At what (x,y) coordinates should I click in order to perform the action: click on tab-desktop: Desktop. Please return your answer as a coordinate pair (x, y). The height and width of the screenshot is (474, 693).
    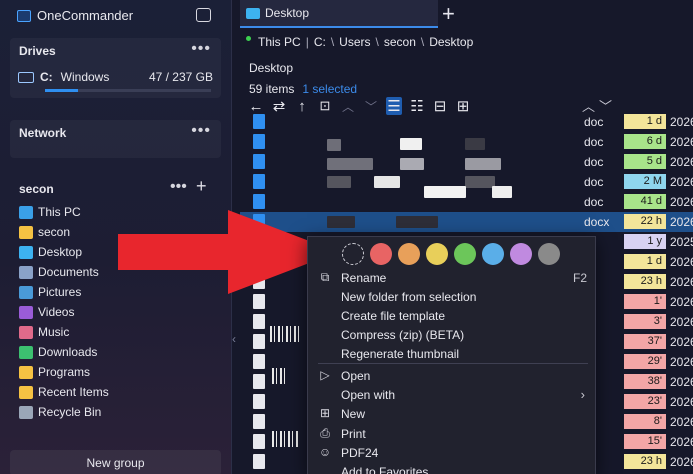
    Looking at the image, I should click on (339, 14).